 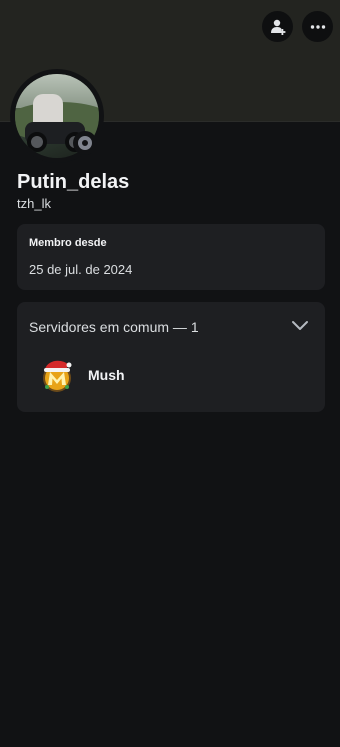 What do you see at coordinates (73, 182) in the screenshot?
I see `display-name: Putin_delas` at bounding box center [73, 182].